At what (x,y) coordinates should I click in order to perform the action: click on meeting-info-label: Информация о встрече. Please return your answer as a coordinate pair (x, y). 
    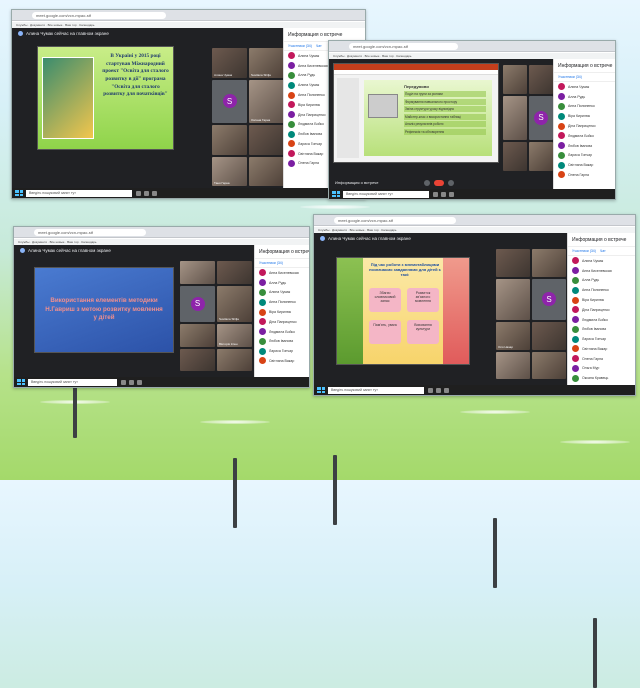
    Looking at the image, I should click on (356, 182).